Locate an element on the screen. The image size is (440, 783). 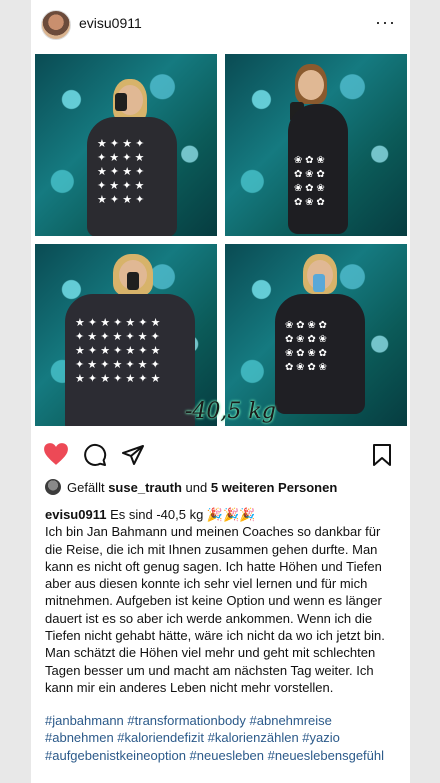
likes-middle: und is located at coordinates (196, 487).